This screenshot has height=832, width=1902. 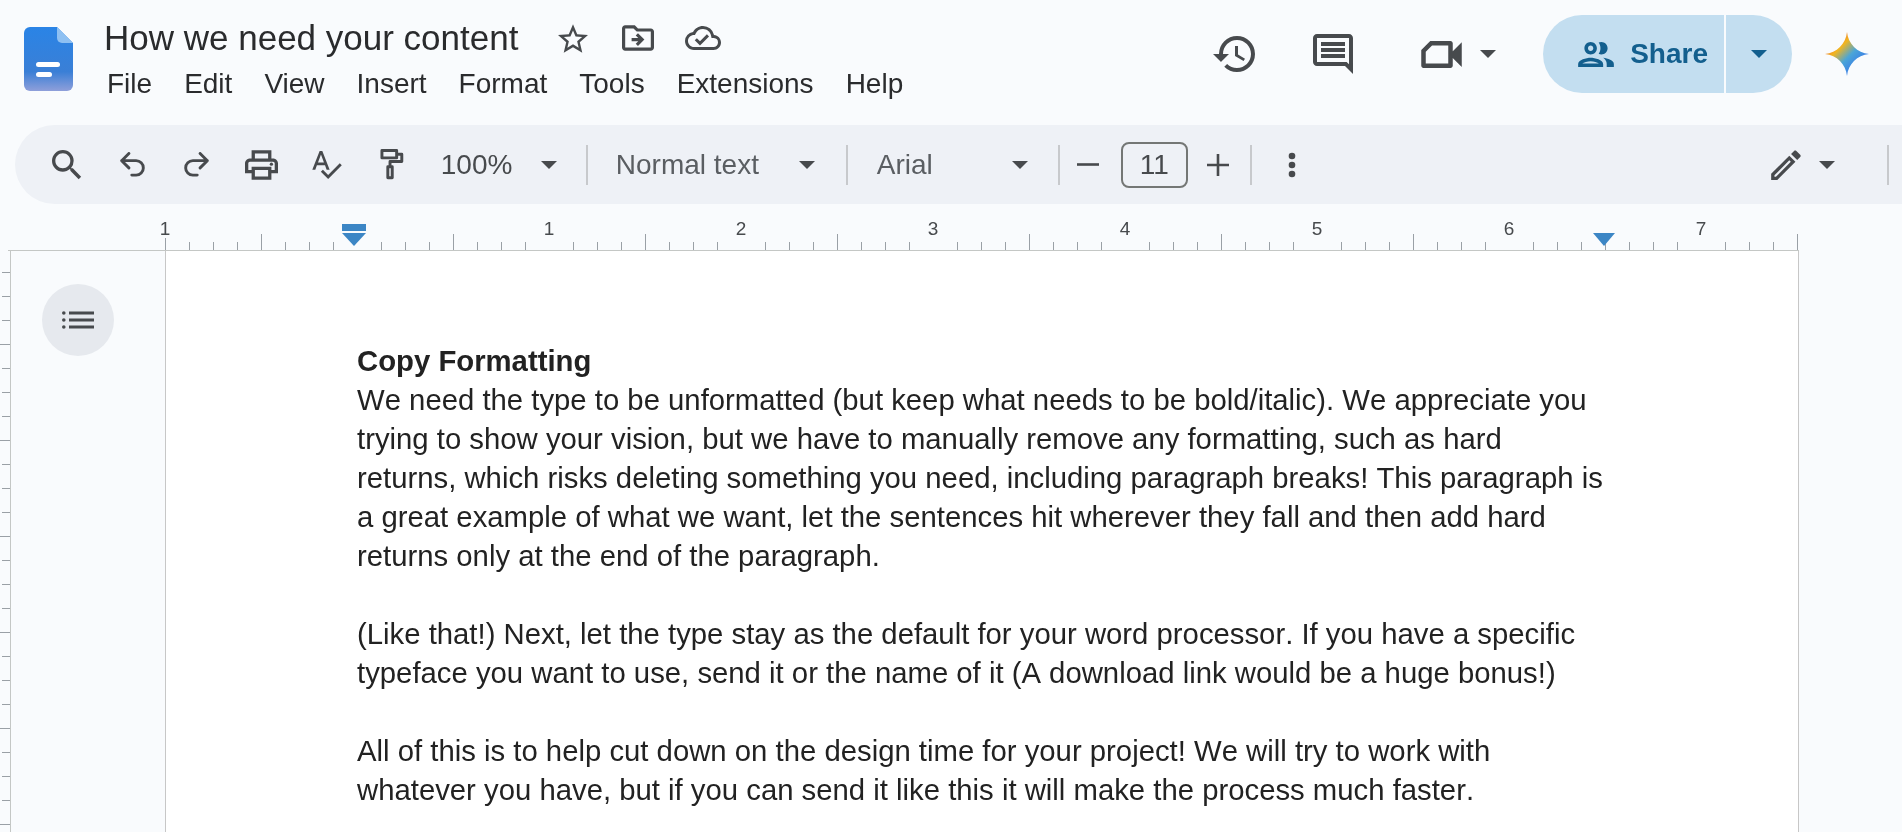 I want to click on ruler-number: 6, so click(x=1509, y=229).